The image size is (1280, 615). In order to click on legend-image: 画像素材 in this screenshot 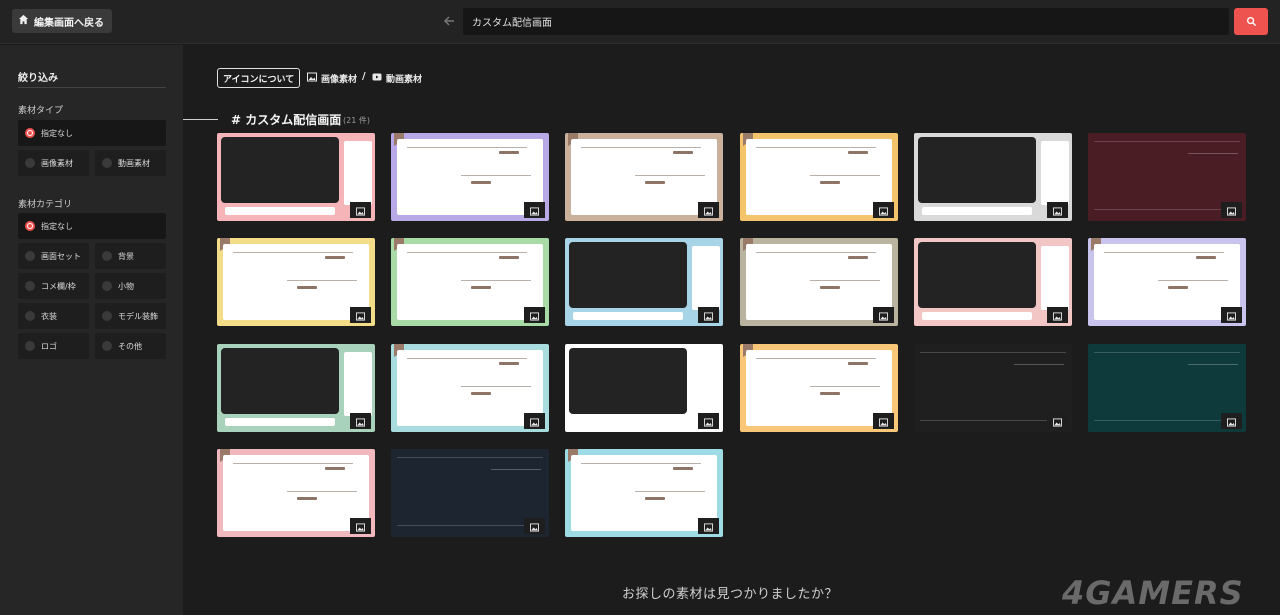, I will do `click(332, 78)`.